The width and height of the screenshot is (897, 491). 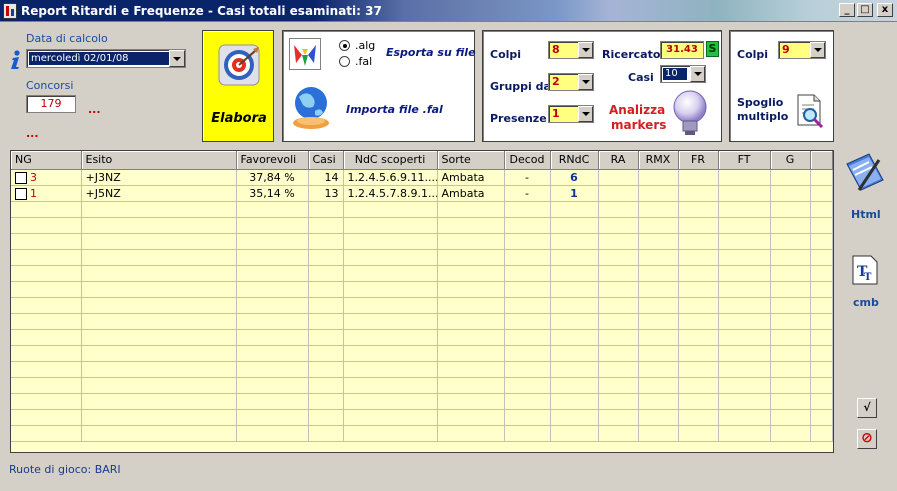 What do you see at coordinates (847, 10) in the screenshot?
I see `minimize-button: _` at bounding box center [847, 10].